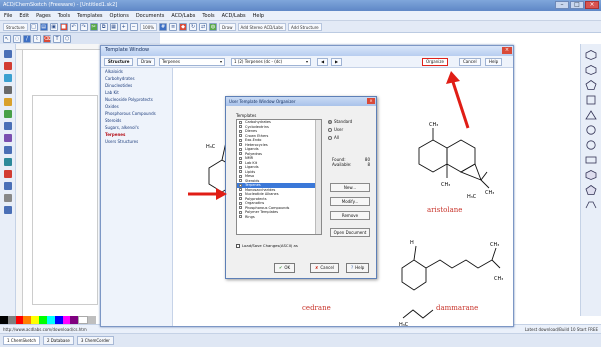 This screenshot has height=347, width=601. Describe the element at coordinates (150, 16) in the screenshot. I see `menu-documents: Documents` at that location.